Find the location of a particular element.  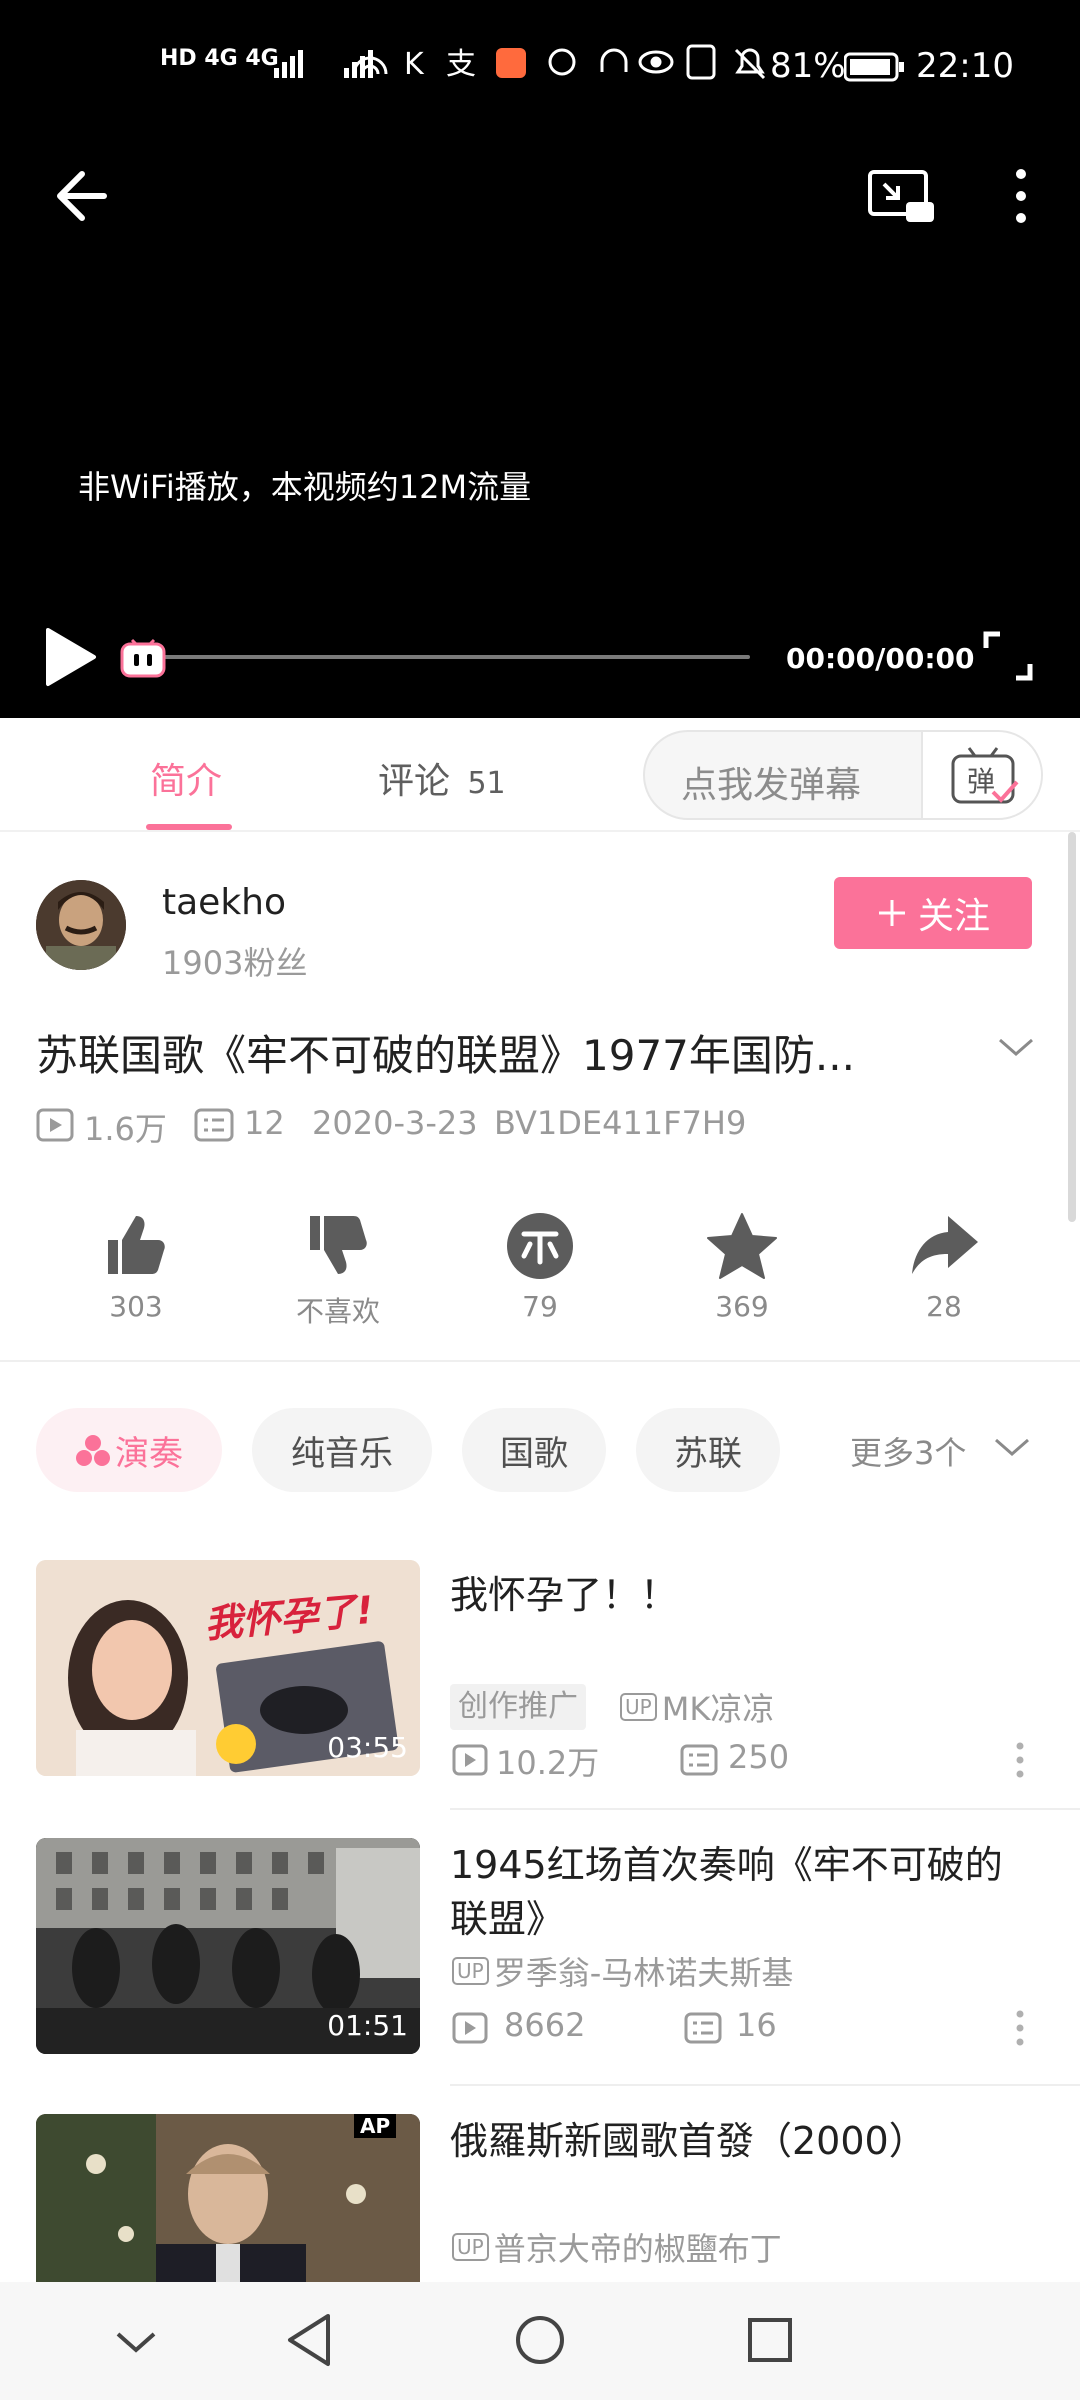

nav-collapse-button is located at coordinates (136, 2342).